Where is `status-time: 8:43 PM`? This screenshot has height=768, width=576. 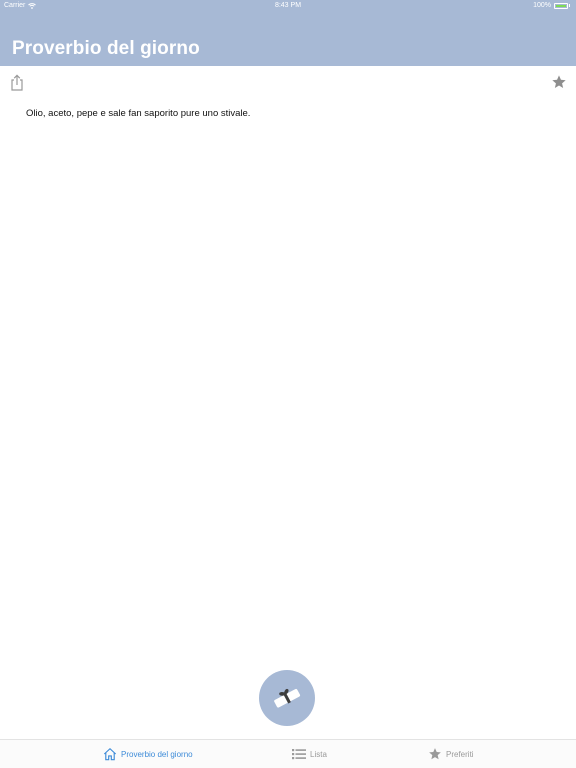
status-time: 8:43 PM is located at coordinates (288, 5).